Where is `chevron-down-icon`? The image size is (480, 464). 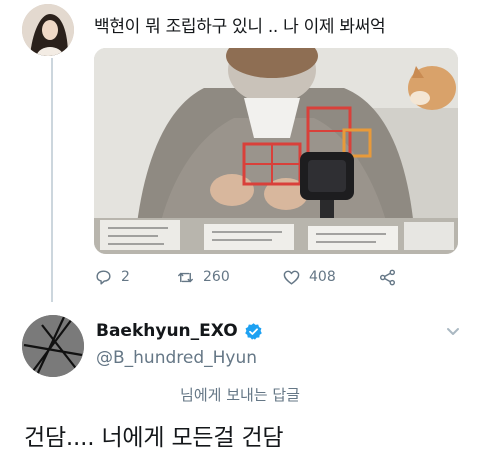 chevron-down-icon is located at coordinates (453, 331).